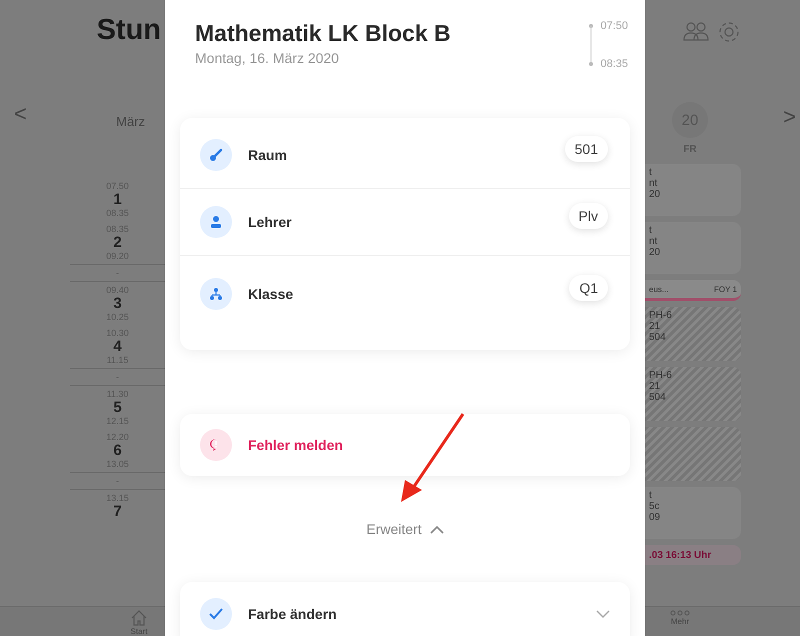  What do you see at coordinates (117, 407) in the screenshot?
I see `period-number: 5` at bounding box center [117, 407].